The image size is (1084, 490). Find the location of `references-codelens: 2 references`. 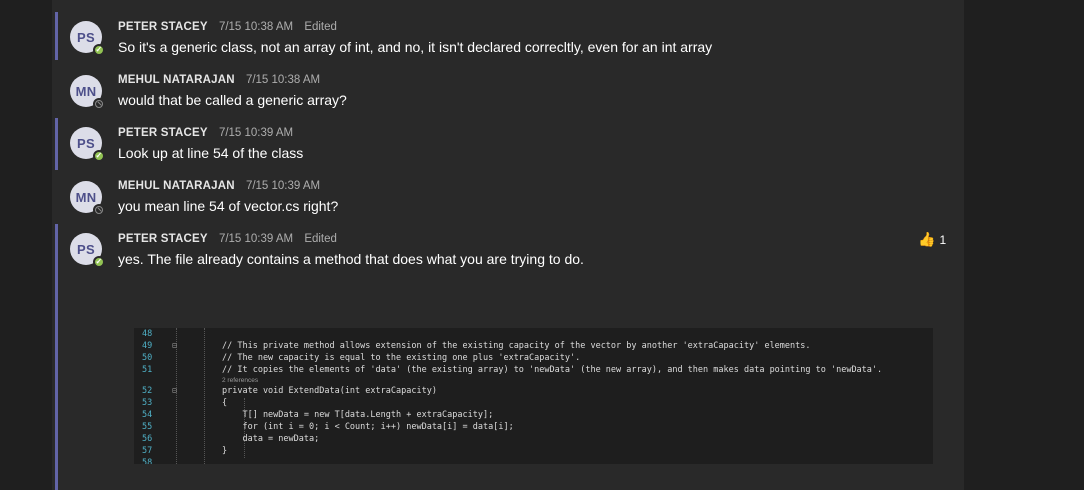

references-codelens: 2 references is located at coordinates (240, 380).